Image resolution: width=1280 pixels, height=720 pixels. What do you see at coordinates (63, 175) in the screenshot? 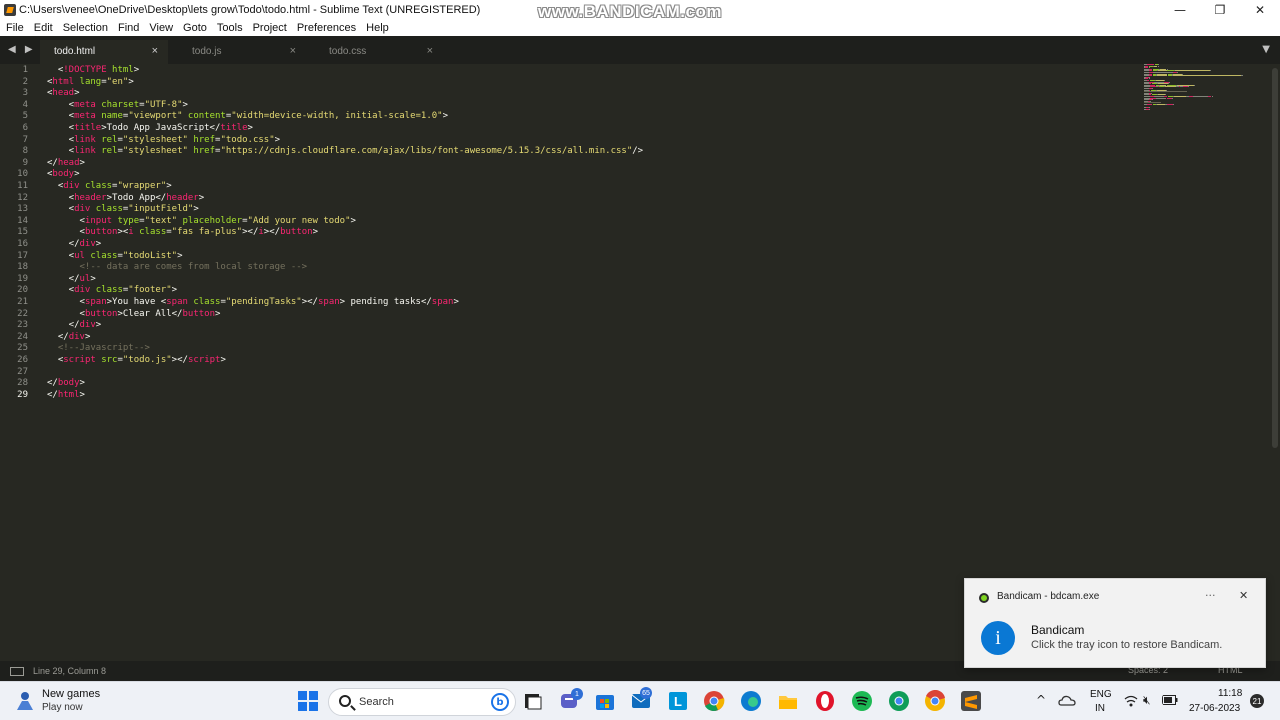
I see `code-line: <body>` at bounding box center [63, 175].